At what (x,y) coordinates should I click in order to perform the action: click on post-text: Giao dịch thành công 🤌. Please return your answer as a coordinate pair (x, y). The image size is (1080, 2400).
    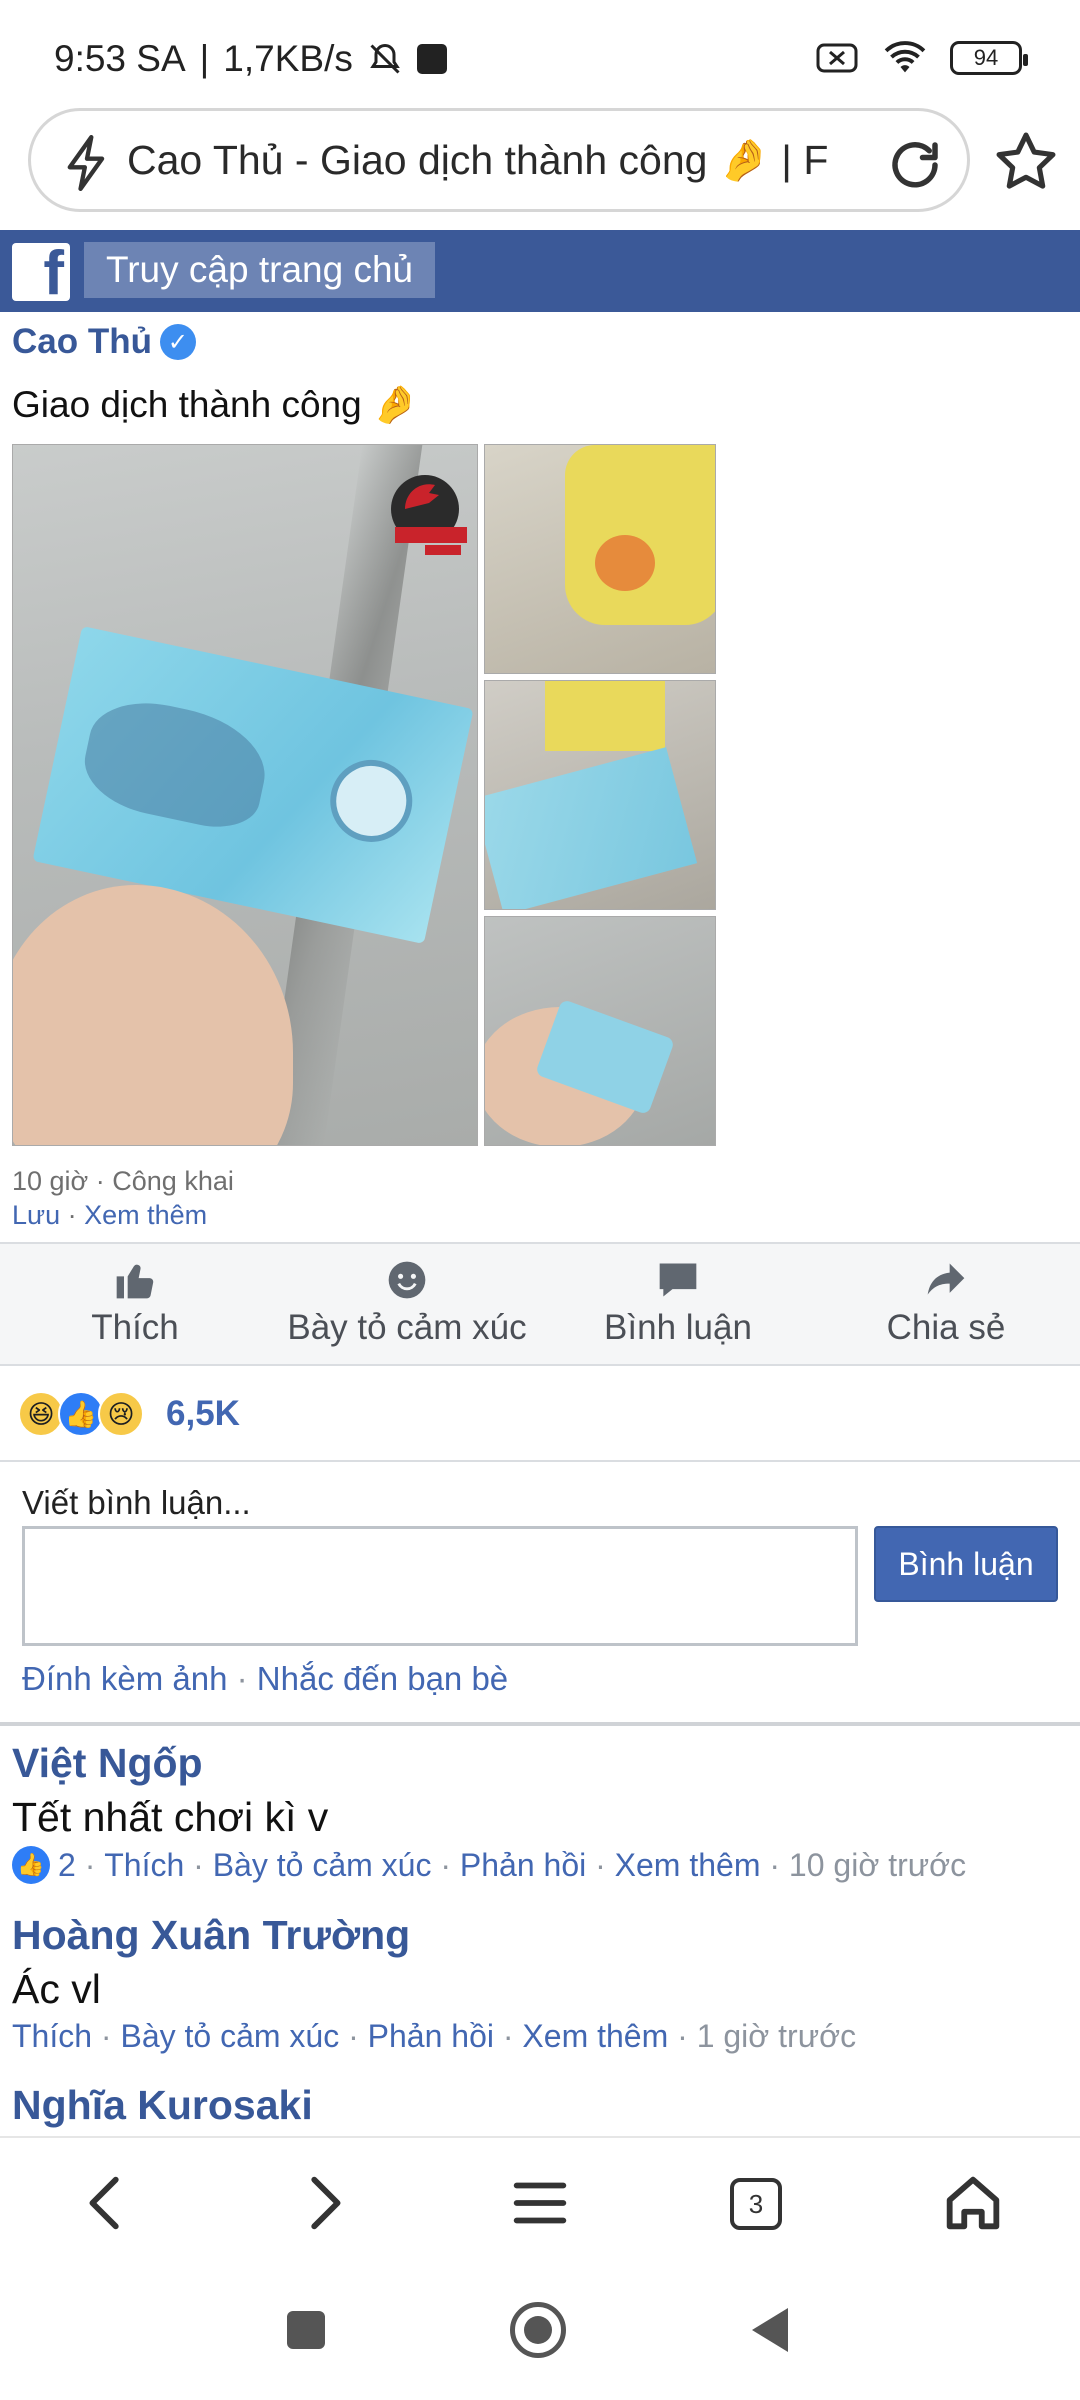
    Looking at the image, I should click on (215, 404).